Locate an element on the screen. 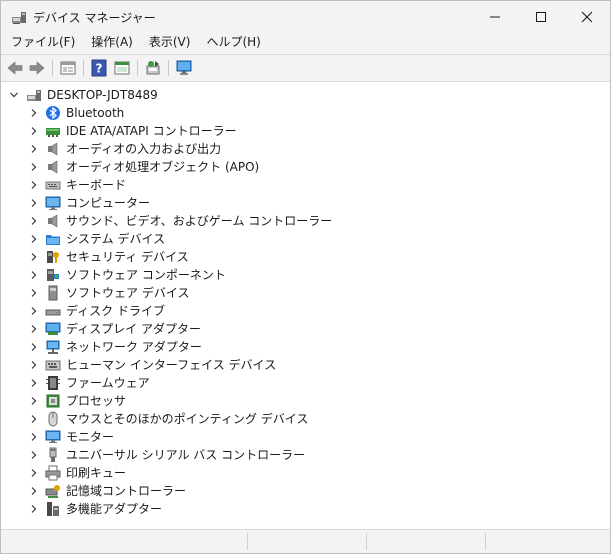  help-icon: ? is located at coordinates (99, 68).